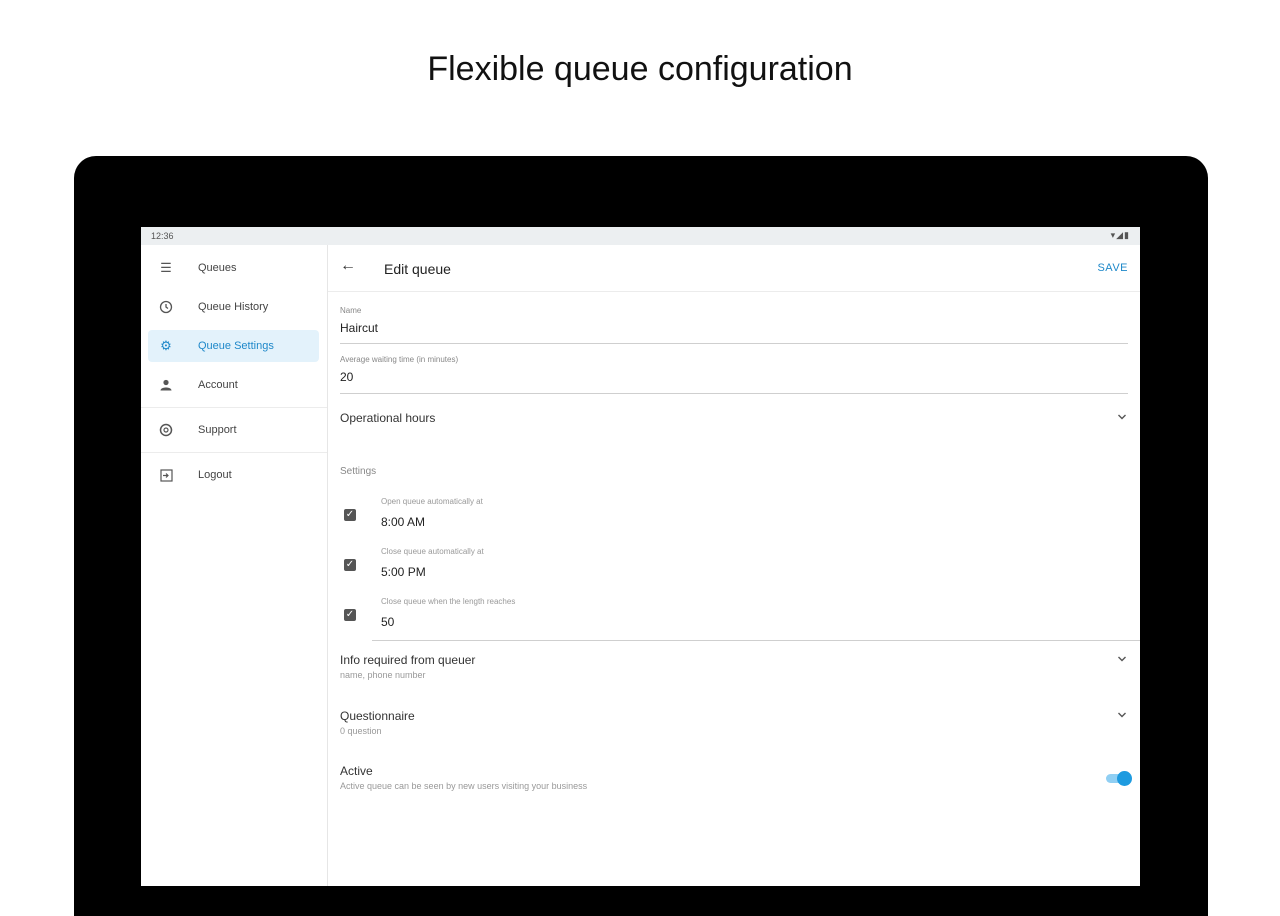 The image size is (1280, 916). I want to click on setting-value: 8:00 AM, so click(403, 522).